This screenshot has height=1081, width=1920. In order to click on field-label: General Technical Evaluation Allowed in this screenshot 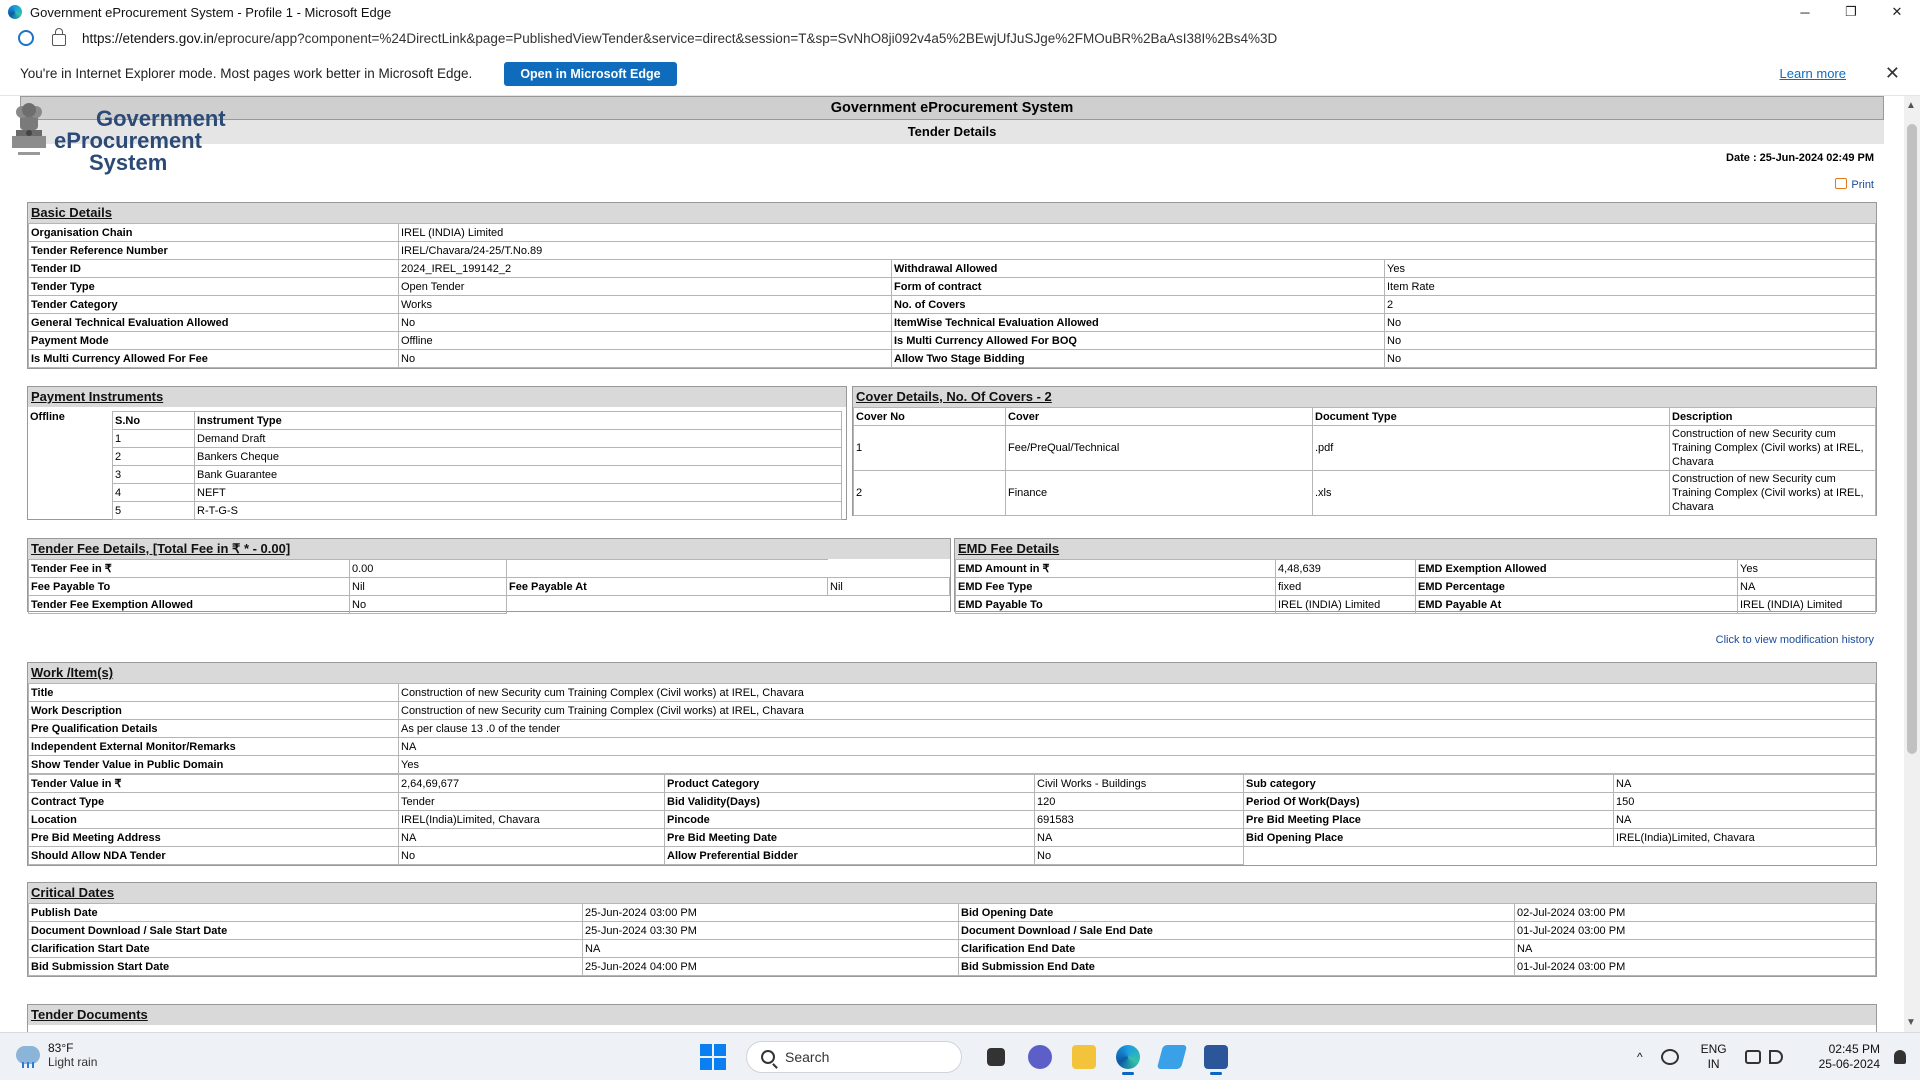, I will do `click(213, 322)`.